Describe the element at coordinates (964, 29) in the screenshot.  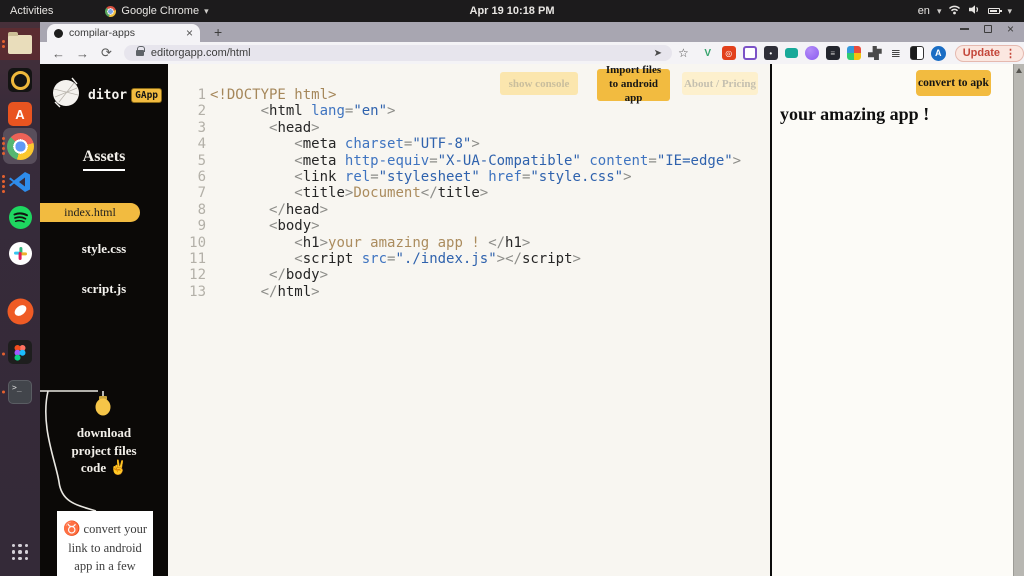
I see `minimize-button` at that location.